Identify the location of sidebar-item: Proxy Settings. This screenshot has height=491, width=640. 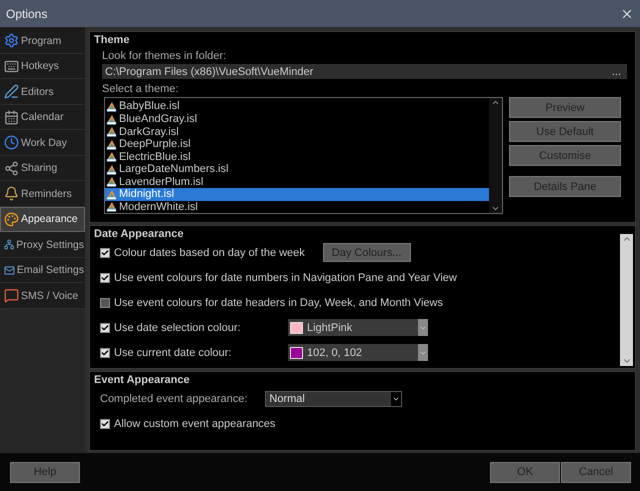
(42, 245).